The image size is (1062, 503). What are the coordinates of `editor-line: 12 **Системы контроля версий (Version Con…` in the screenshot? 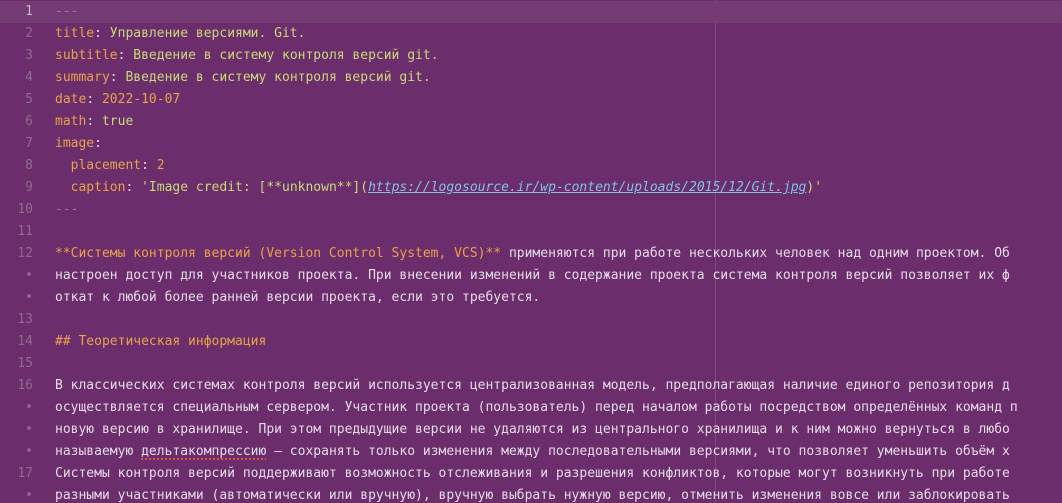 It's located at (531, 254).